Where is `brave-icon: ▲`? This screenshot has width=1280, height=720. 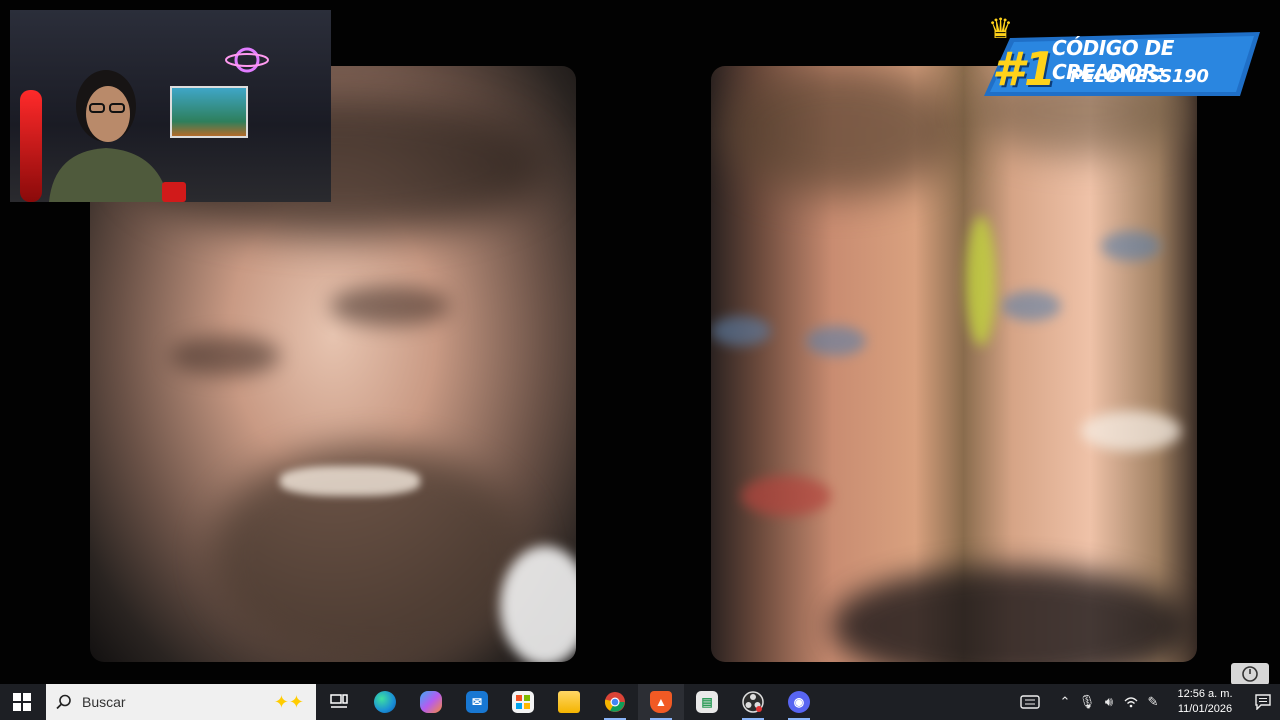
brave-icon: ▲ is located at coordinates (661, 702).